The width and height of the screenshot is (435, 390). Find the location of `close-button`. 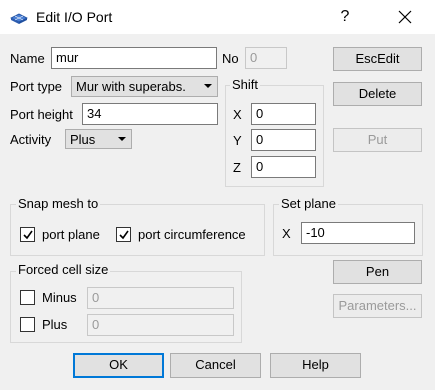

close-button is located at coordinates (405, 17).